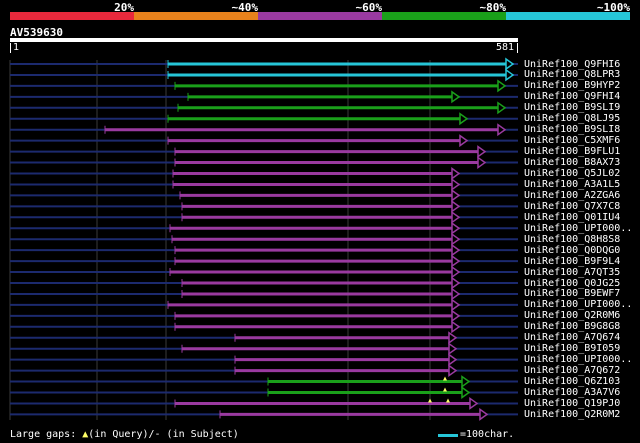  What do you see at coordinates (448, 435) in the screenshot?
I see `scale-line` at bounding box center [448, 435].